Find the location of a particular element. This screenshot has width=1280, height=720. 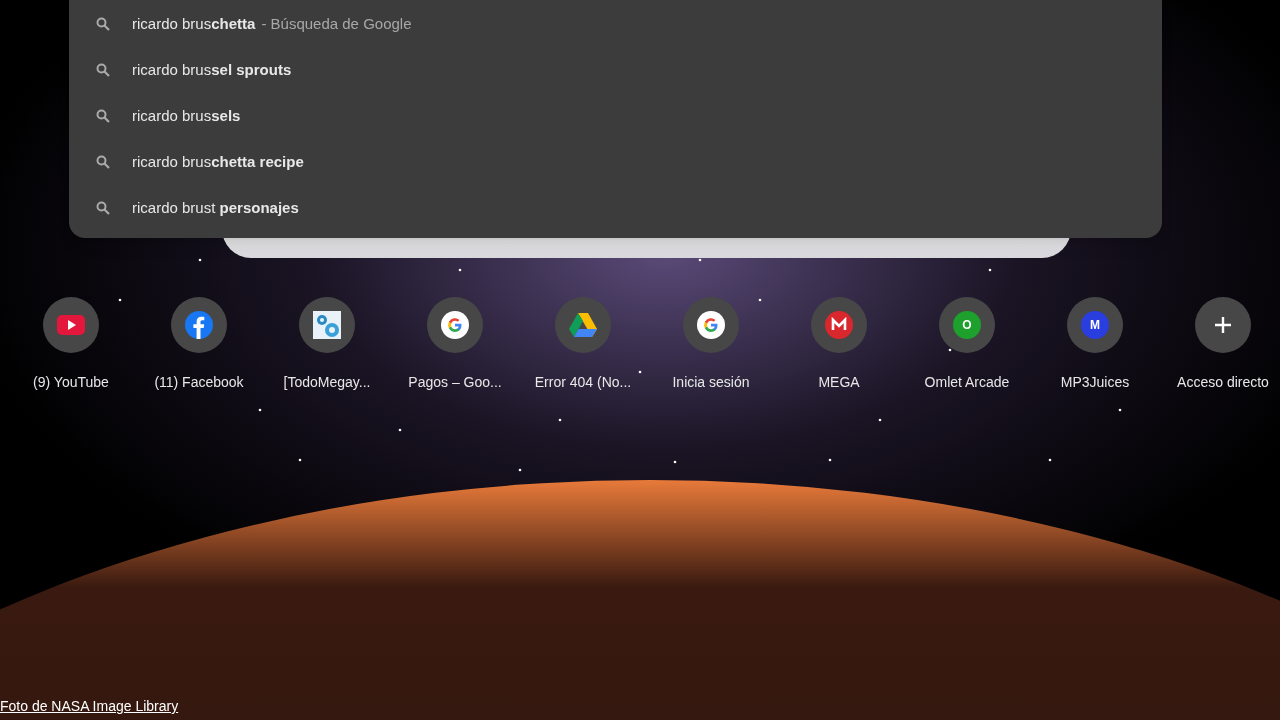

shortcut-label: (11) Facebook is located at coordinates (199, 382).